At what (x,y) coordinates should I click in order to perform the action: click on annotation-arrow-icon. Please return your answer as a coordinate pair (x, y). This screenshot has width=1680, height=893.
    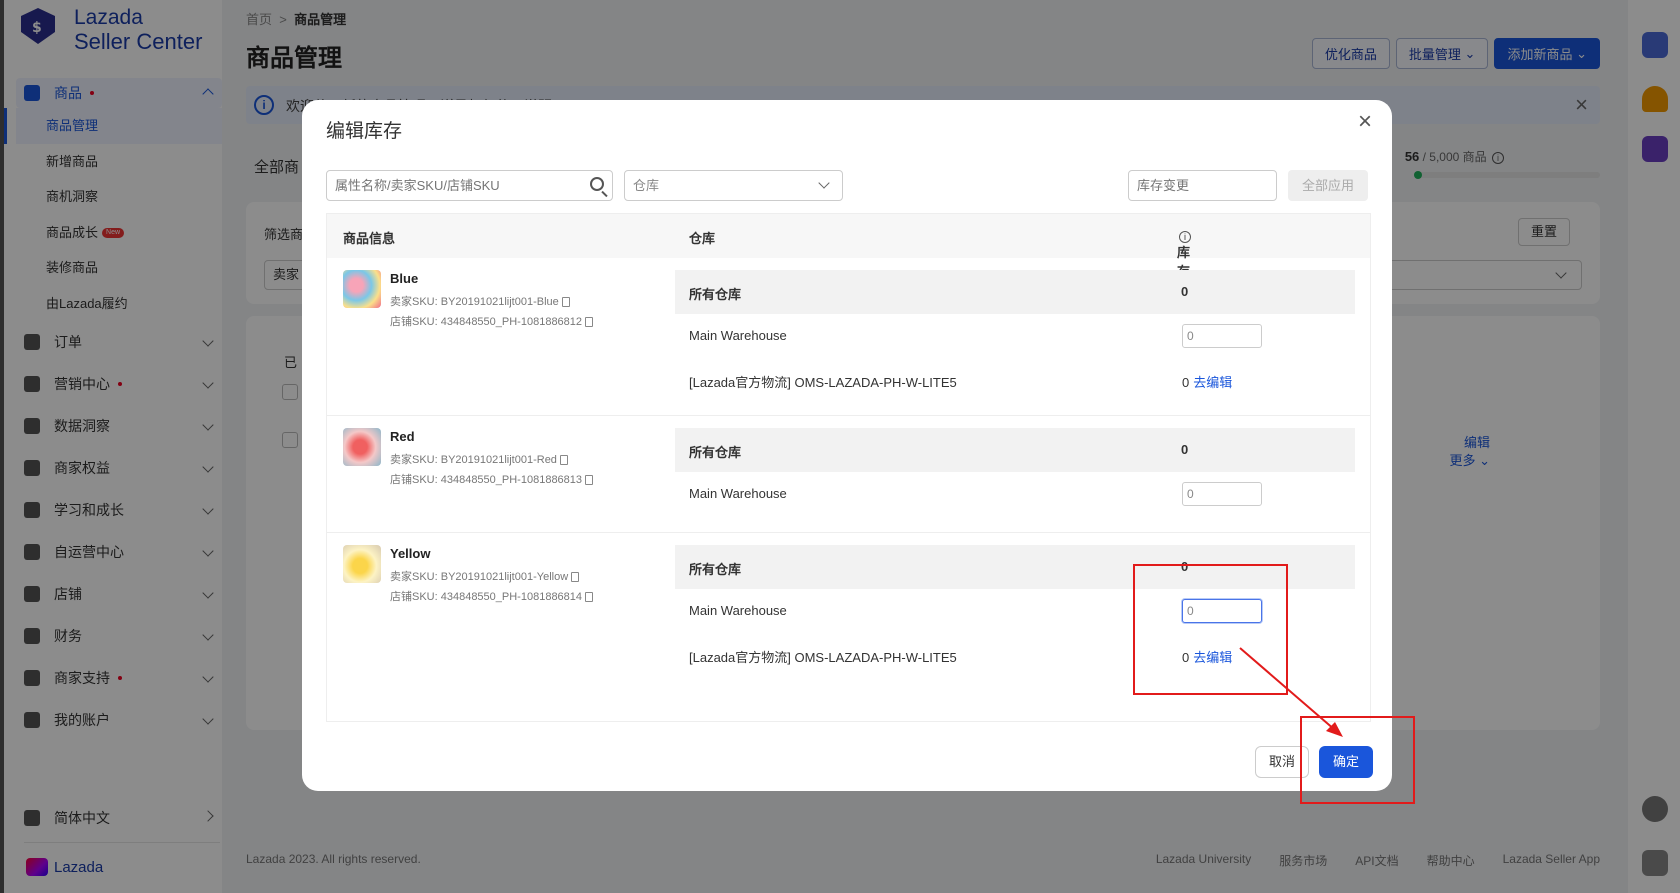
    Looking at the image, I should click on (1291, 692).